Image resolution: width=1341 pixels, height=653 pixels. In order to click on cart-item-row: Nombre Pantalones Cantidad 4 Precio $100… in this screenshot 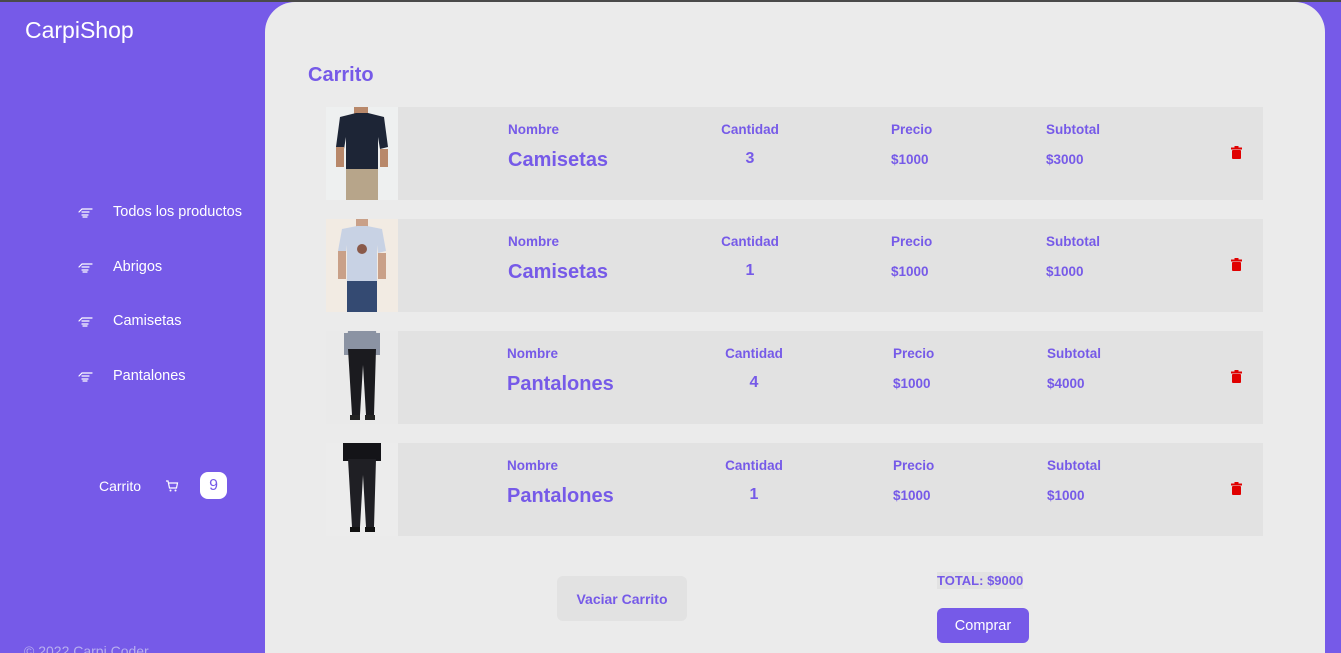, I will do `click(794, 377)`.